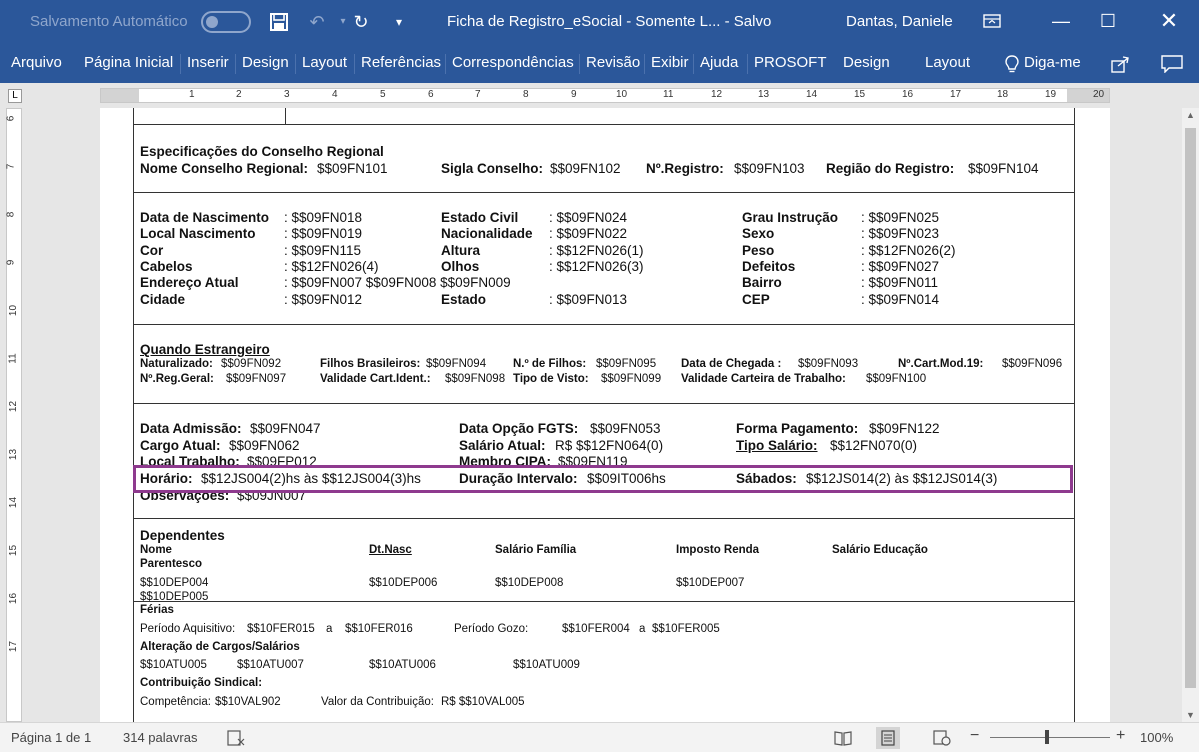 The width and height of the screenshot is (1199, 752). I want to click on pessoal-value: : $$09FN025, so click(900, 217).